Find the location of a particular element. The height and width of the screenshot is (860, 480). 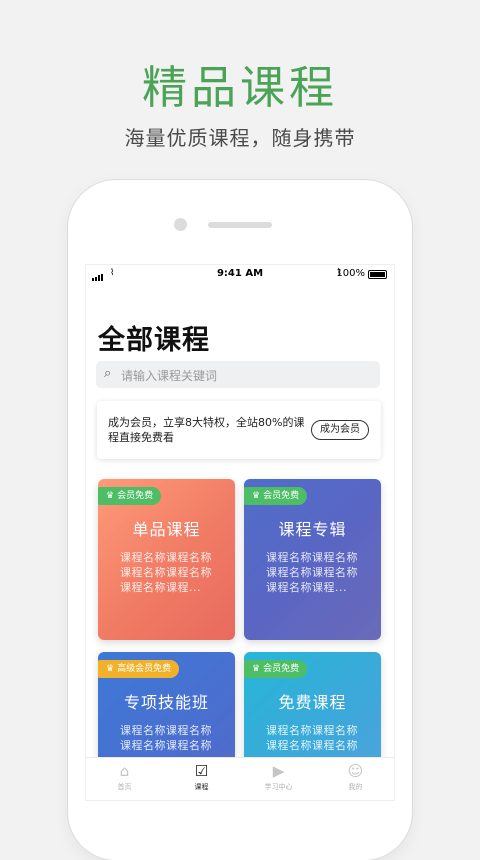

status-bar: ⌇ 9:41 AM ᛒ 100% is located at coordinates (240, 274).